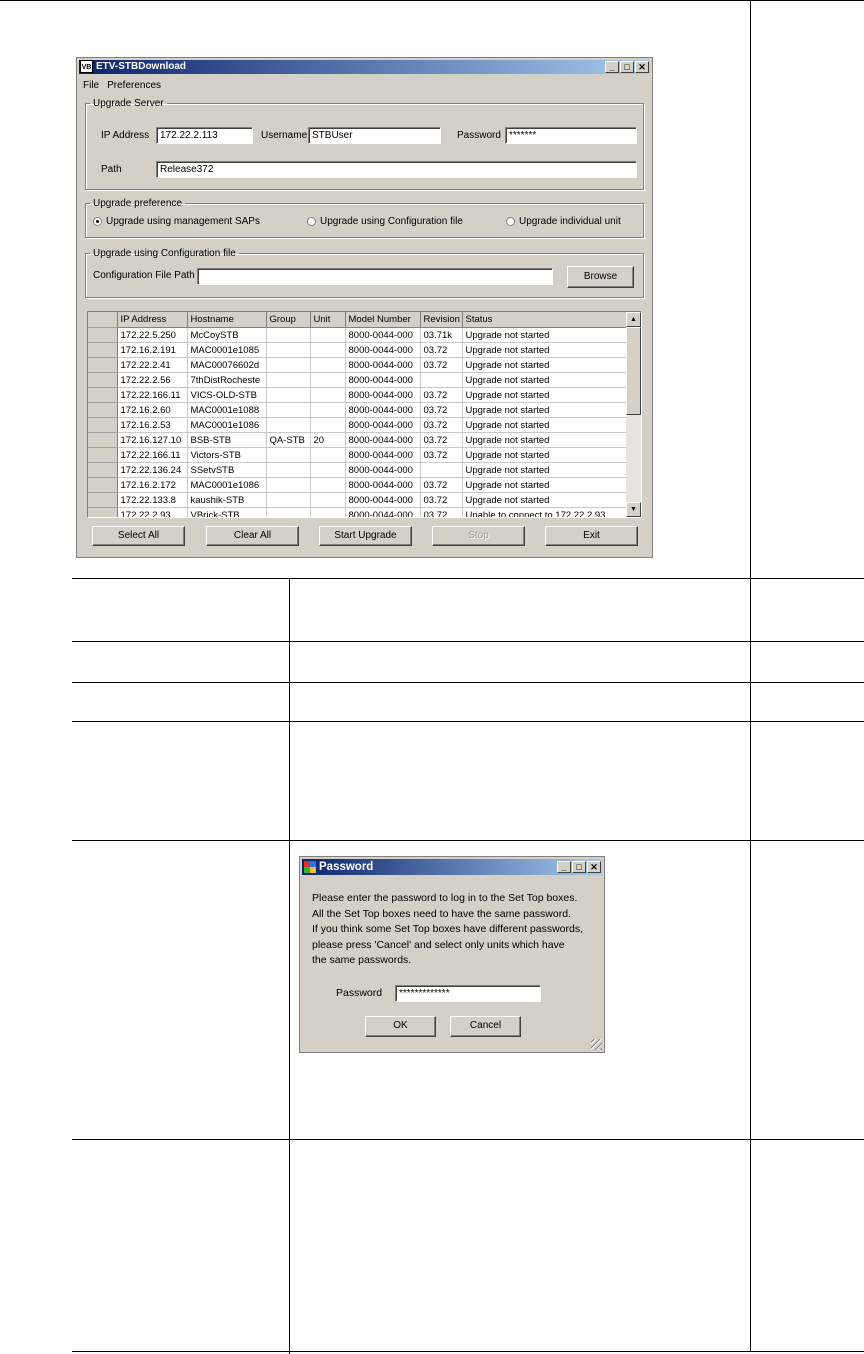 The height and width of the screenshot is (1354, 864). Describe the element at coordinates (288, 320) in the screenshot. I see `col-group: Group` at that location.